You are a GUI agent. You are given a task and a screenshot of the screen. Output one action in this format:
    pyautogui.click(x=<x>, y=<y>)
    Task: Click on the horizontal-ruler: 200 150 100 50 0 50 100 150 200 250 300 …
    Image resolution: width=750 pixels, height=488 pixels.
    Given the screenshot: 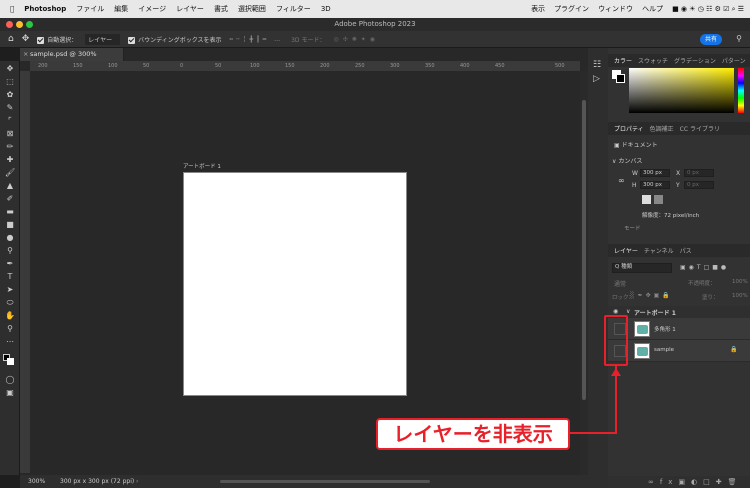 What is the action you would take?
    pyautogui.click(x=305, y=66)
    